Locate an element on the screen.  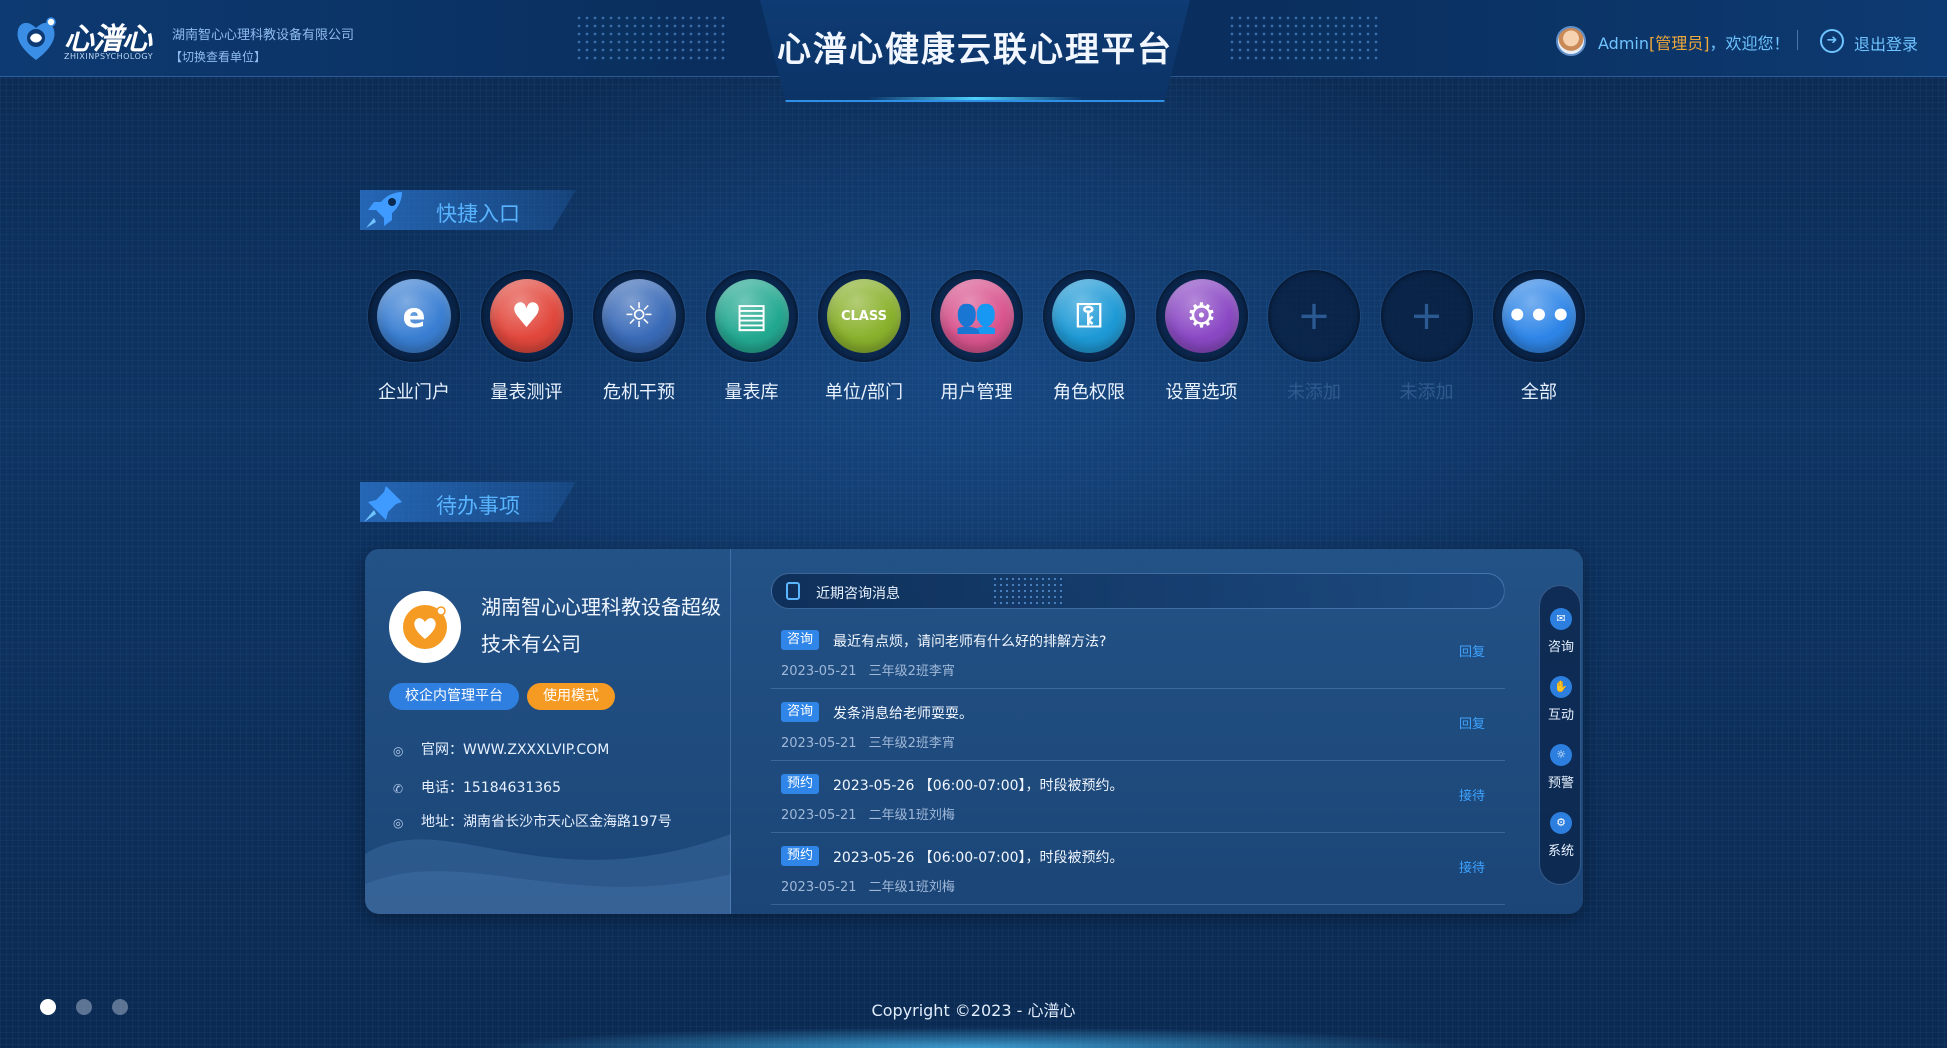
document-icon: ▤ is located at coordinates (751, 316).